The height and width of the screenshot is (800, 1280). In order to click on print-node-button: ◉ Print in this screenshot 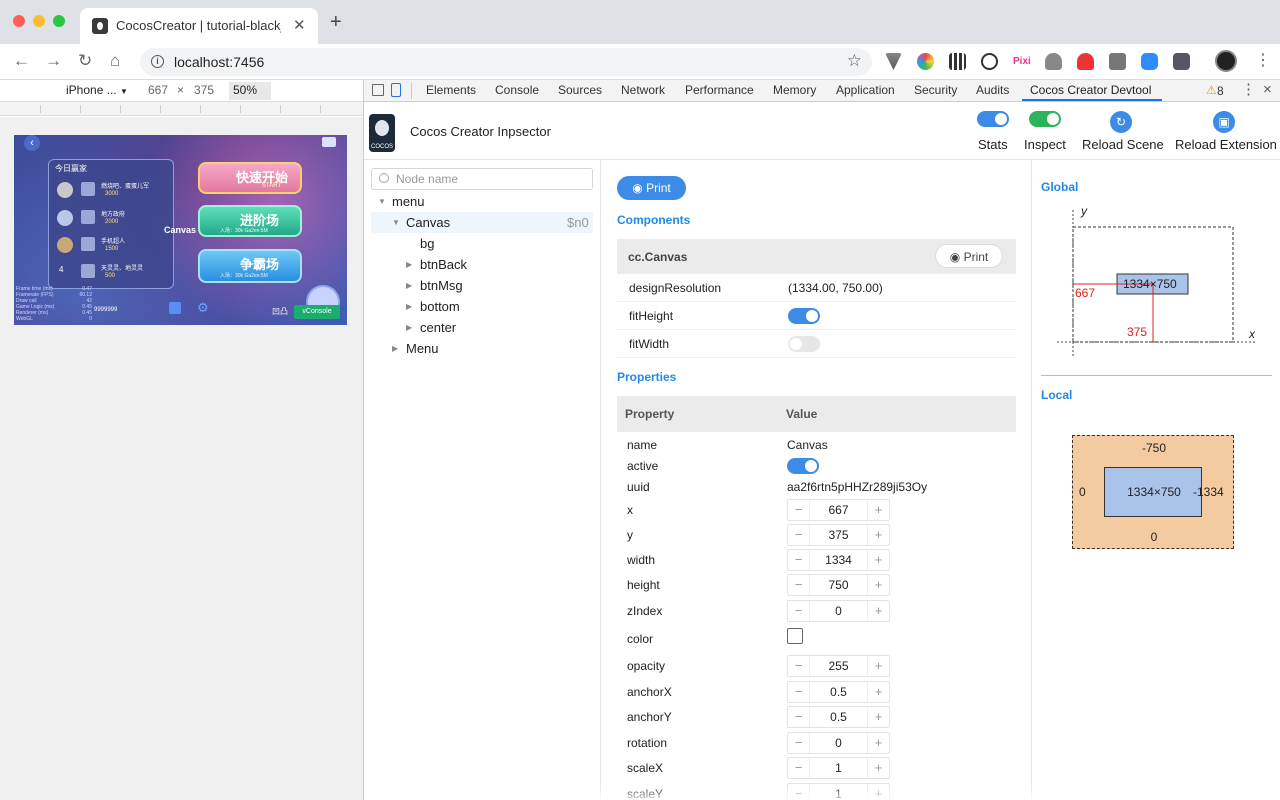, I will do `click(651, 188)`.